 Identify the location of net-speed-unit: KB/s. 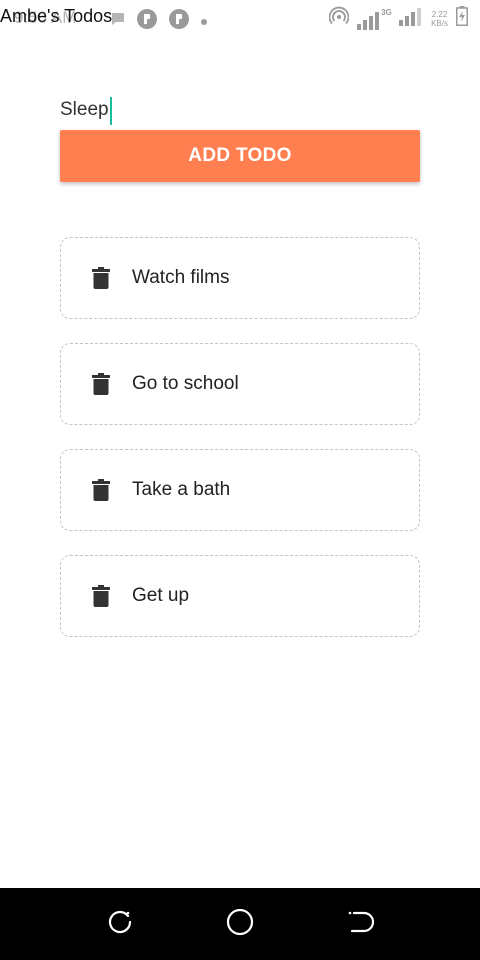
(439, 23).